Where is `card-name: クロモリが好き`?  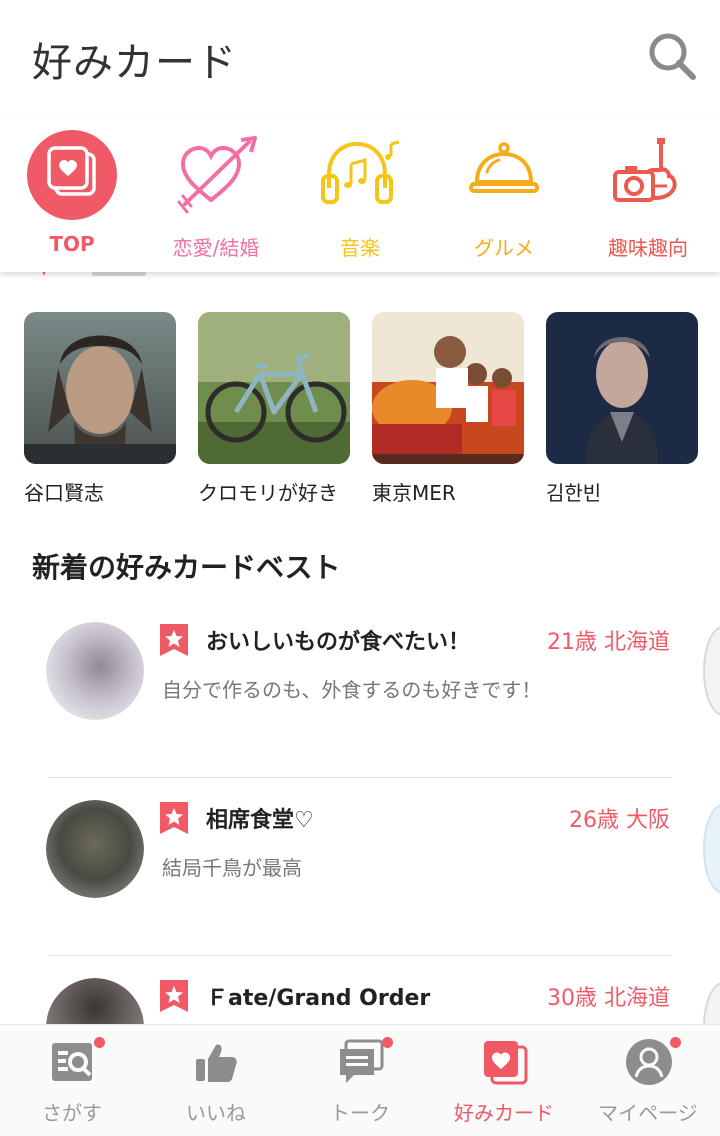 card-name: クロモリが好き is located at coordinates (268, 493).